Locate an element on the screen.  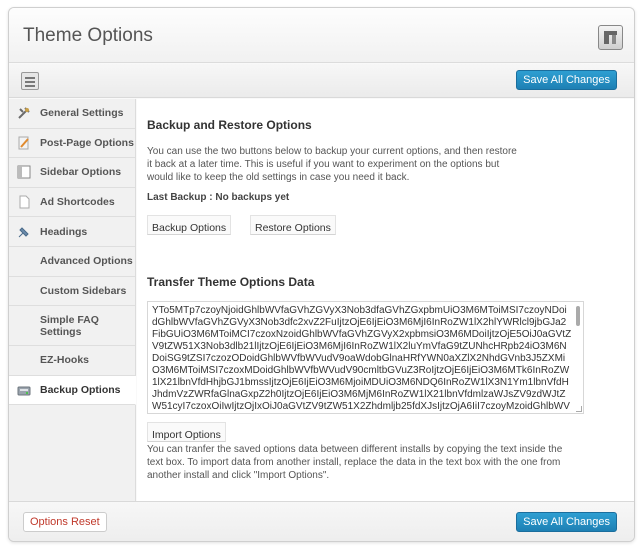
textarea-scrollbar is located at coordinates (578, 316).